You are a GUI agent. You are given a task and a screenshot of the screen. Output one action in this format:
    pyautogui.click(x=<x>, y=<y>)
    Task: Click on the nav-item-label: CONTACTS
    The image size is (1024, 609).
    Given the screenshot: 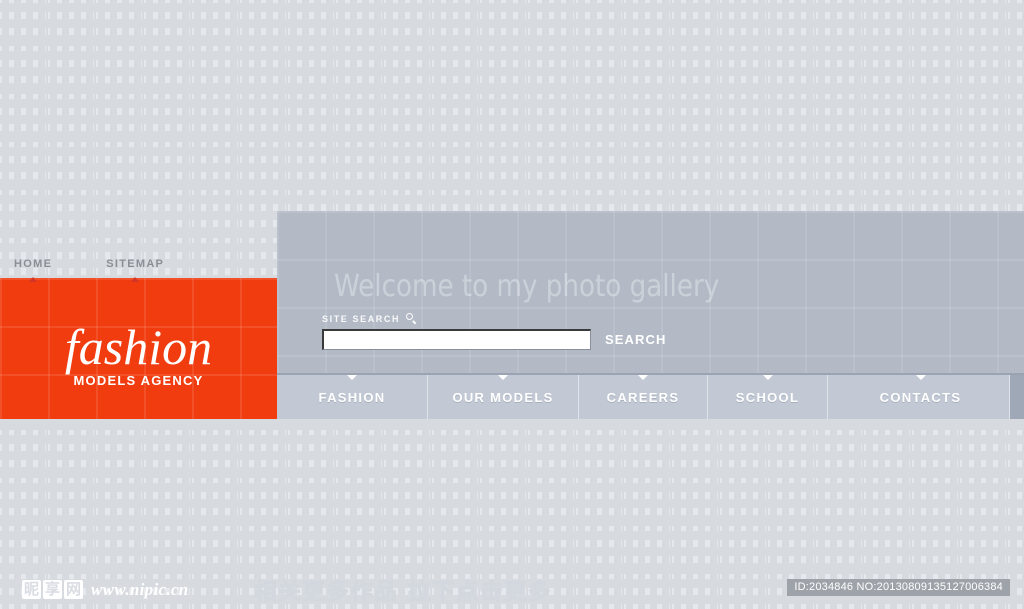 What is the action you would take?
    pyautogui.click(x=920, y=397)
    